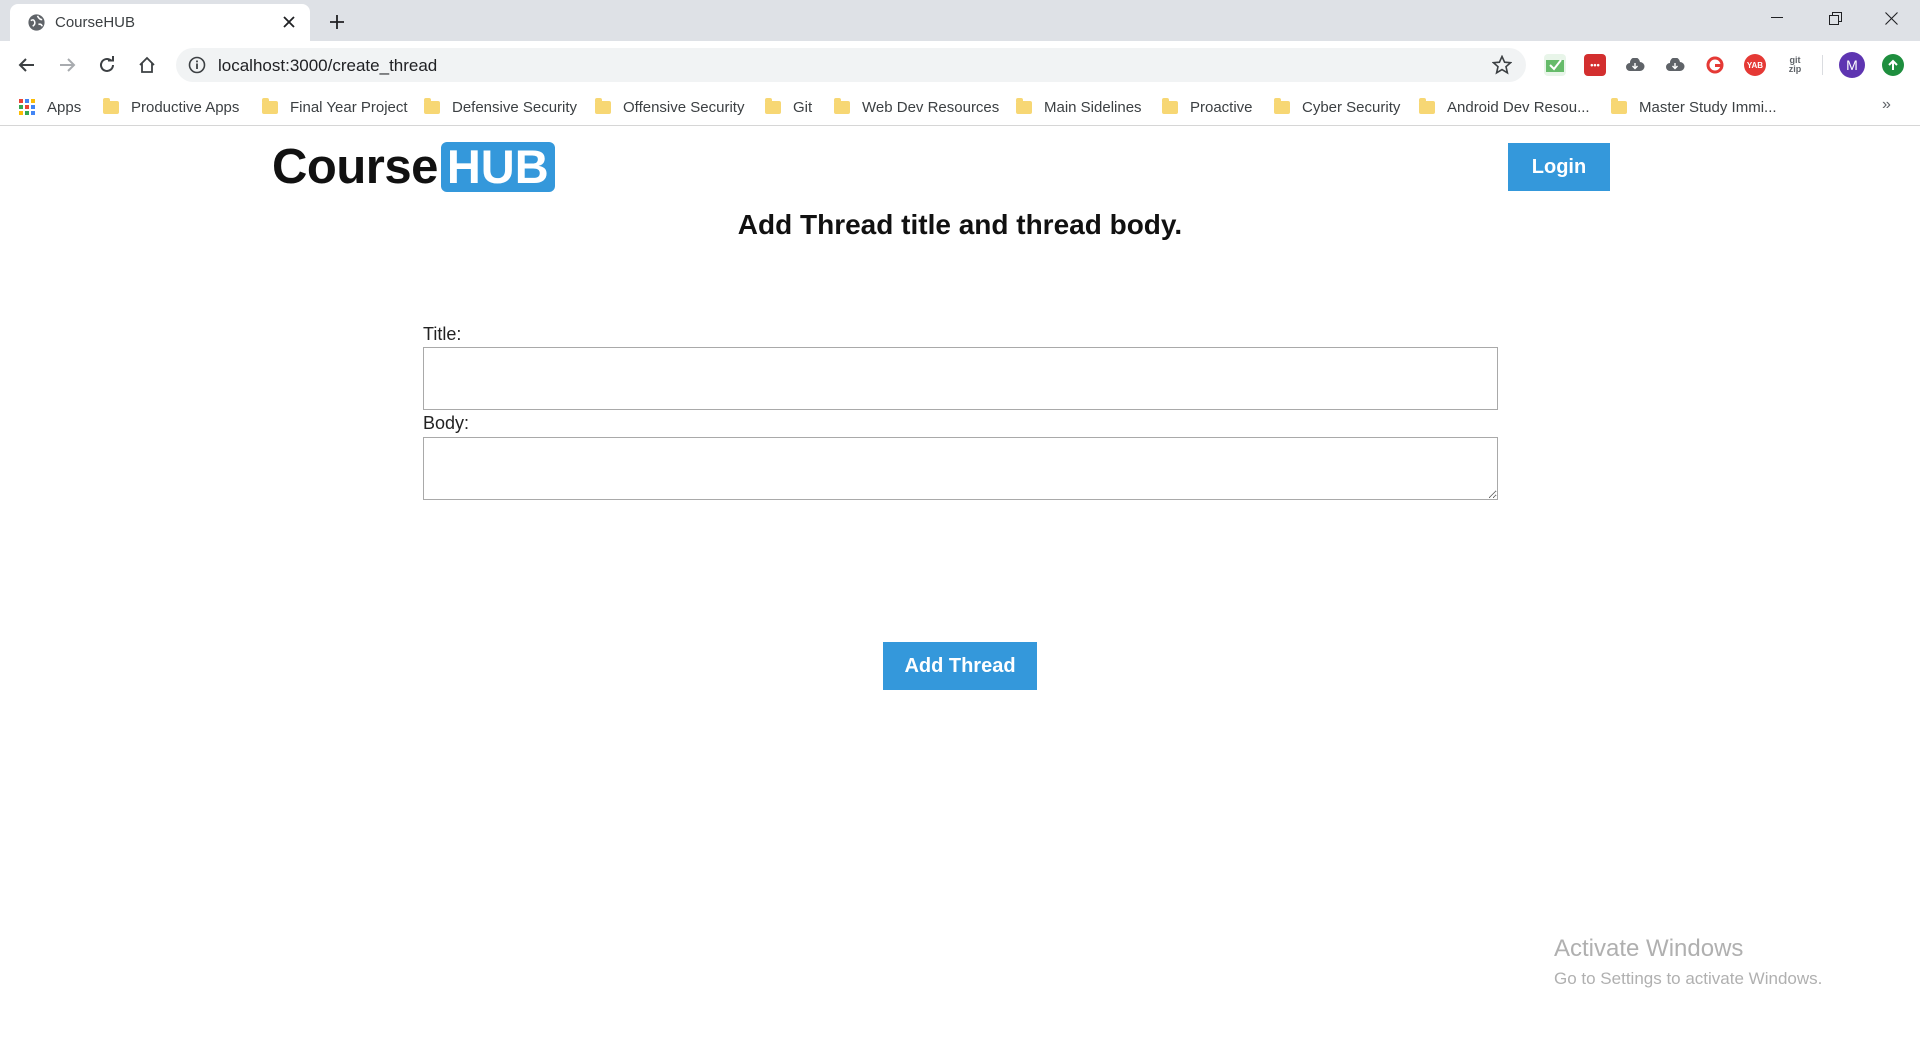 Image resolution: width=1920 pixels, height=1042 pixels. I want to click on url-text: localhost:3000/create_thread, so click(328, 65).